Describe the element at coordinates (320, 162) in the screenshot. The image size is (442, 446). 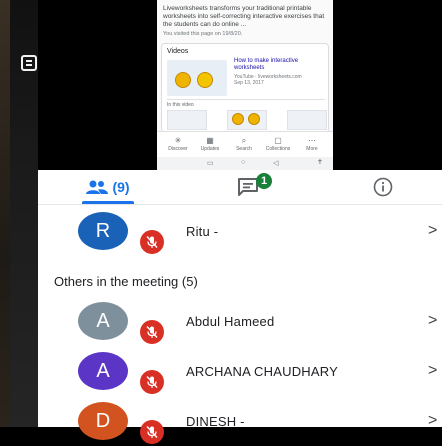
I see `accessibility-icon: ✝` at that location.